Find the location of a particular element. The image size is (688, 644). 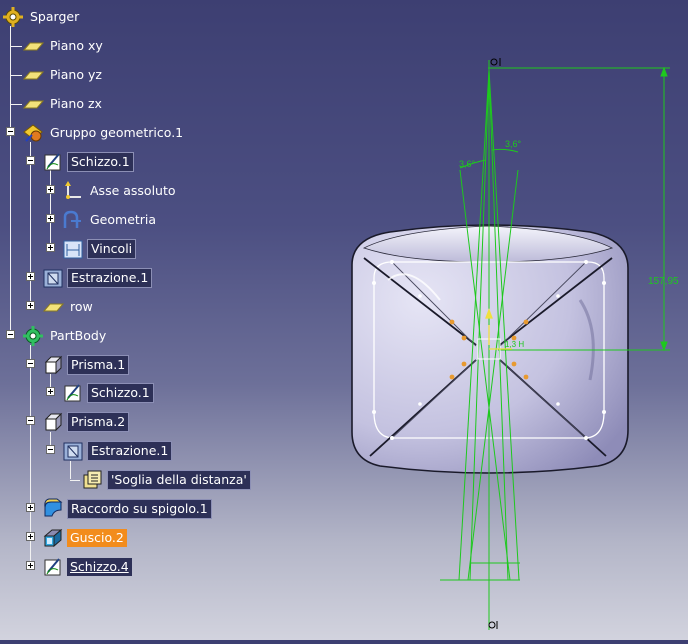

geometrical-set-icon is located at coordinates (33, 133).